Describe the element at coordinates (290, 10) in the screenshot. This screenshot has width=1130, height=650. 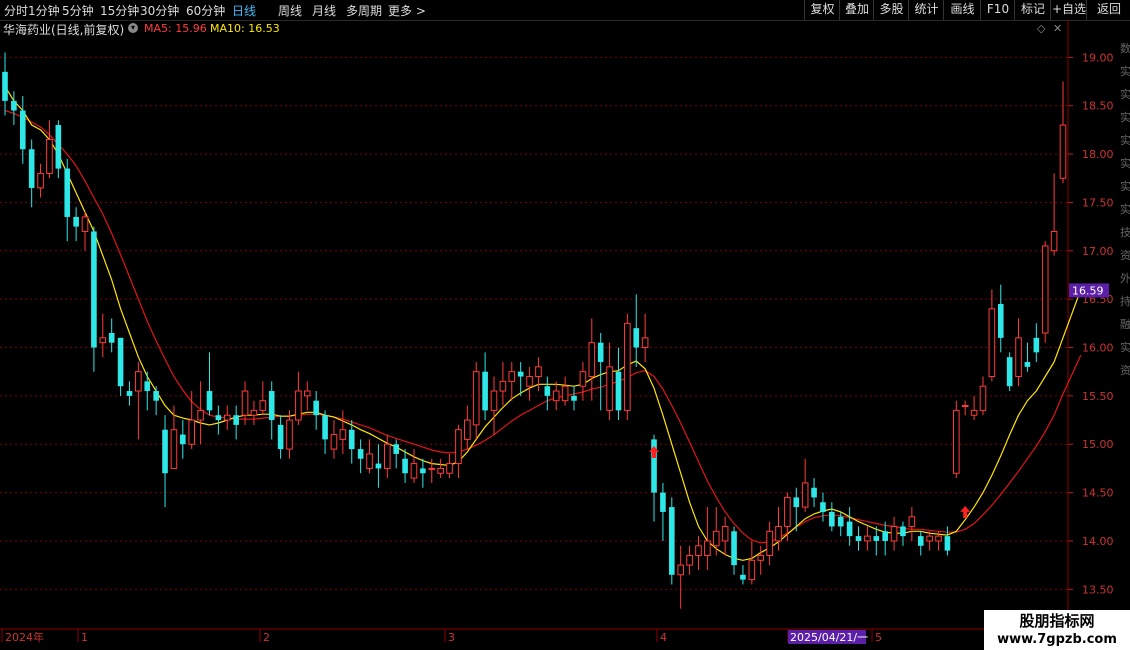
I see `period-tab: 周线` at that location.